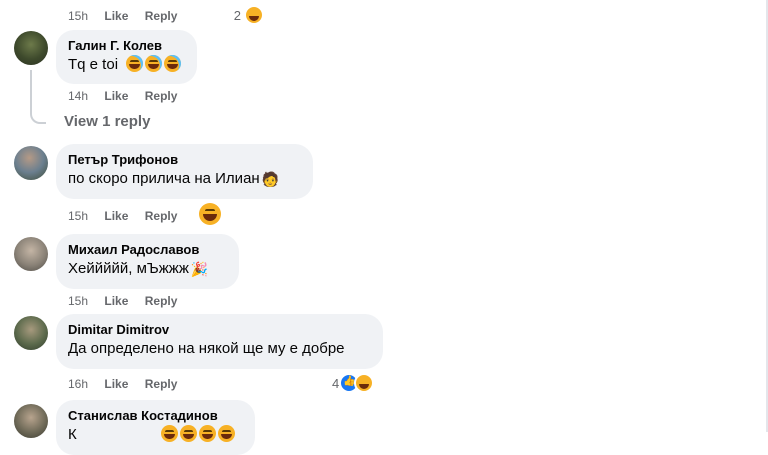 Image resolution: width=768 pixels, height=455 pixels. What do you see at coordinates (78, 384) in the screenshot?
I see `comment-time: 16h` at bounding box center [78, 384].